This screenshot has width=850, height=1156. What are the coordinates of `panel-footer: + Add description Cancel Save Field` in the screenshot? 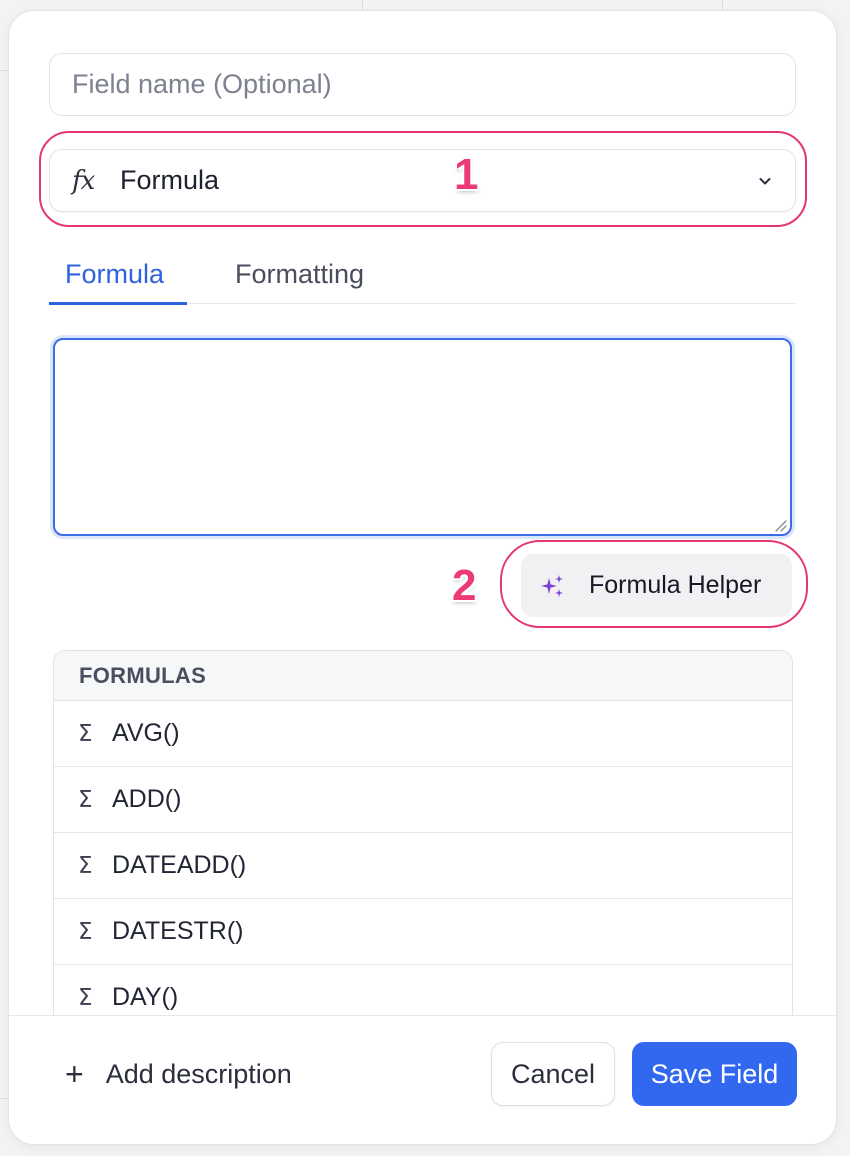 It's located at (422, 1079).